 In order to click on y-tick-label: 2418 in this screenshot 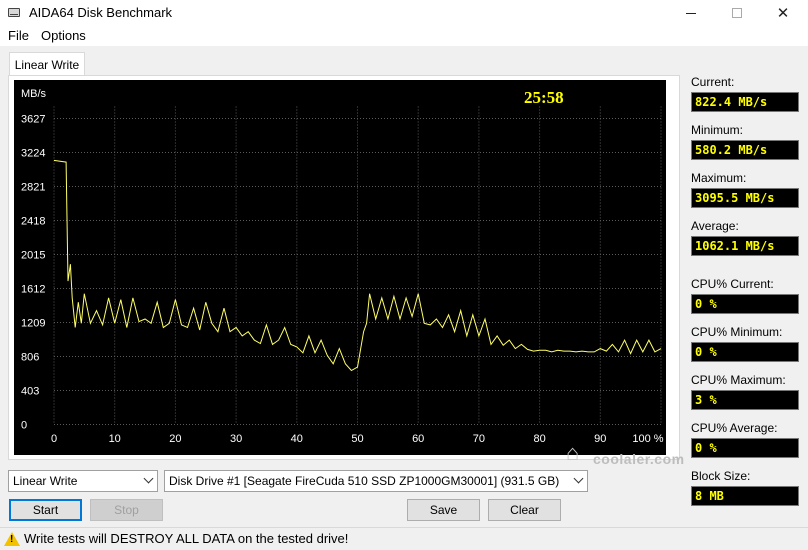, I will do `click(33, 222)`.